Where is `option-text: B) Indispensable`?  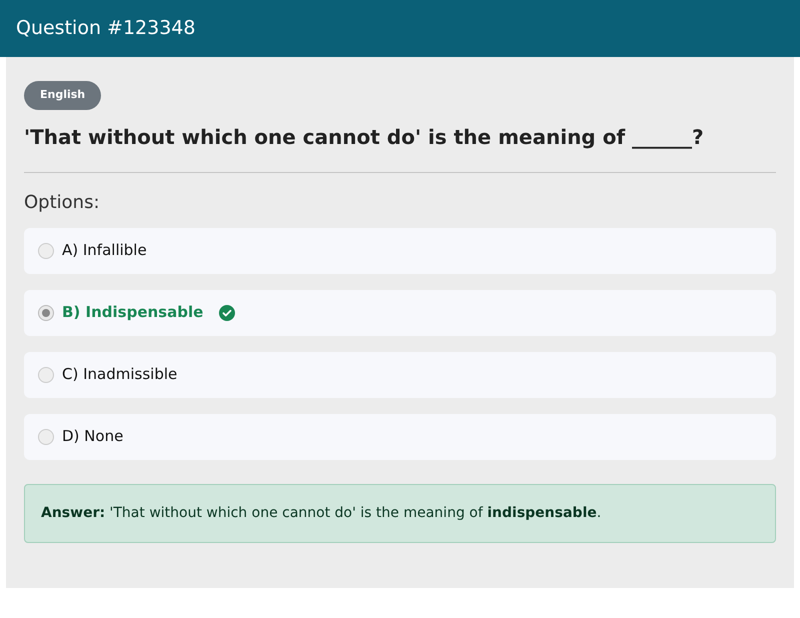 option-text: B) Indispensable is located at coordinates (133, 313).